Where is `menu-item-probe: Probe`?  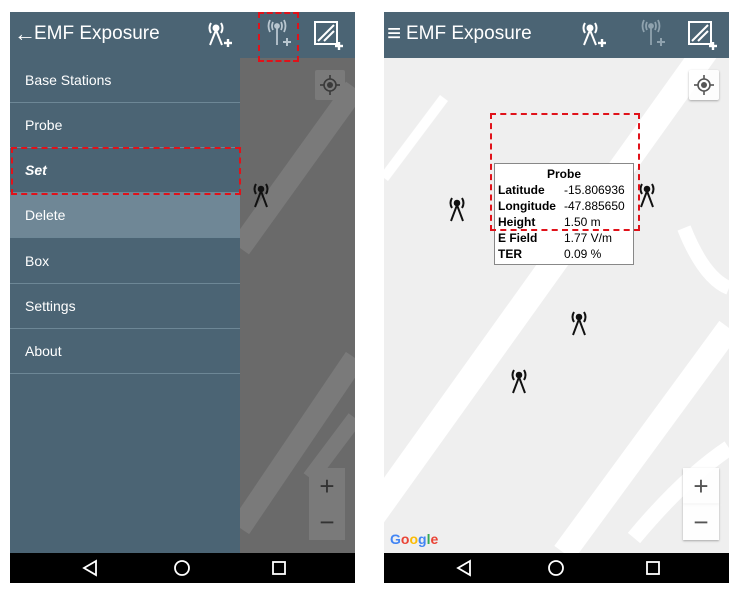
menu-item-probe: Probe is located at coordinates (125, 125).